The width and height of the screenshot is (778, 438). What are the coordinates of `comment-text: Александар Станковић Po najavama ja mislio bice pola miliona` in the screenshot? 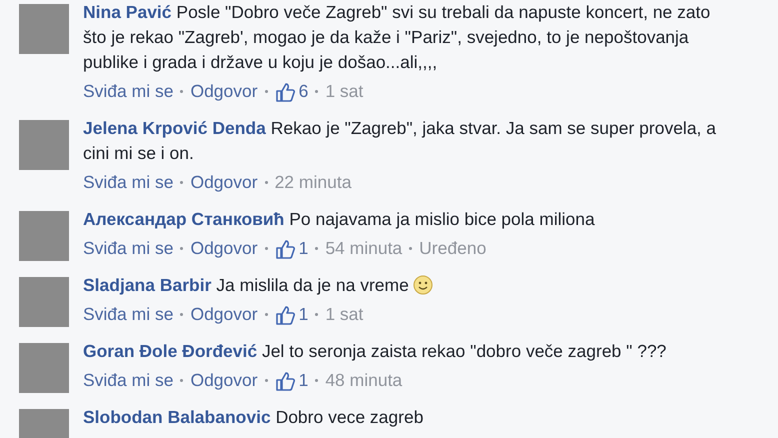 It's located at (339, 219).